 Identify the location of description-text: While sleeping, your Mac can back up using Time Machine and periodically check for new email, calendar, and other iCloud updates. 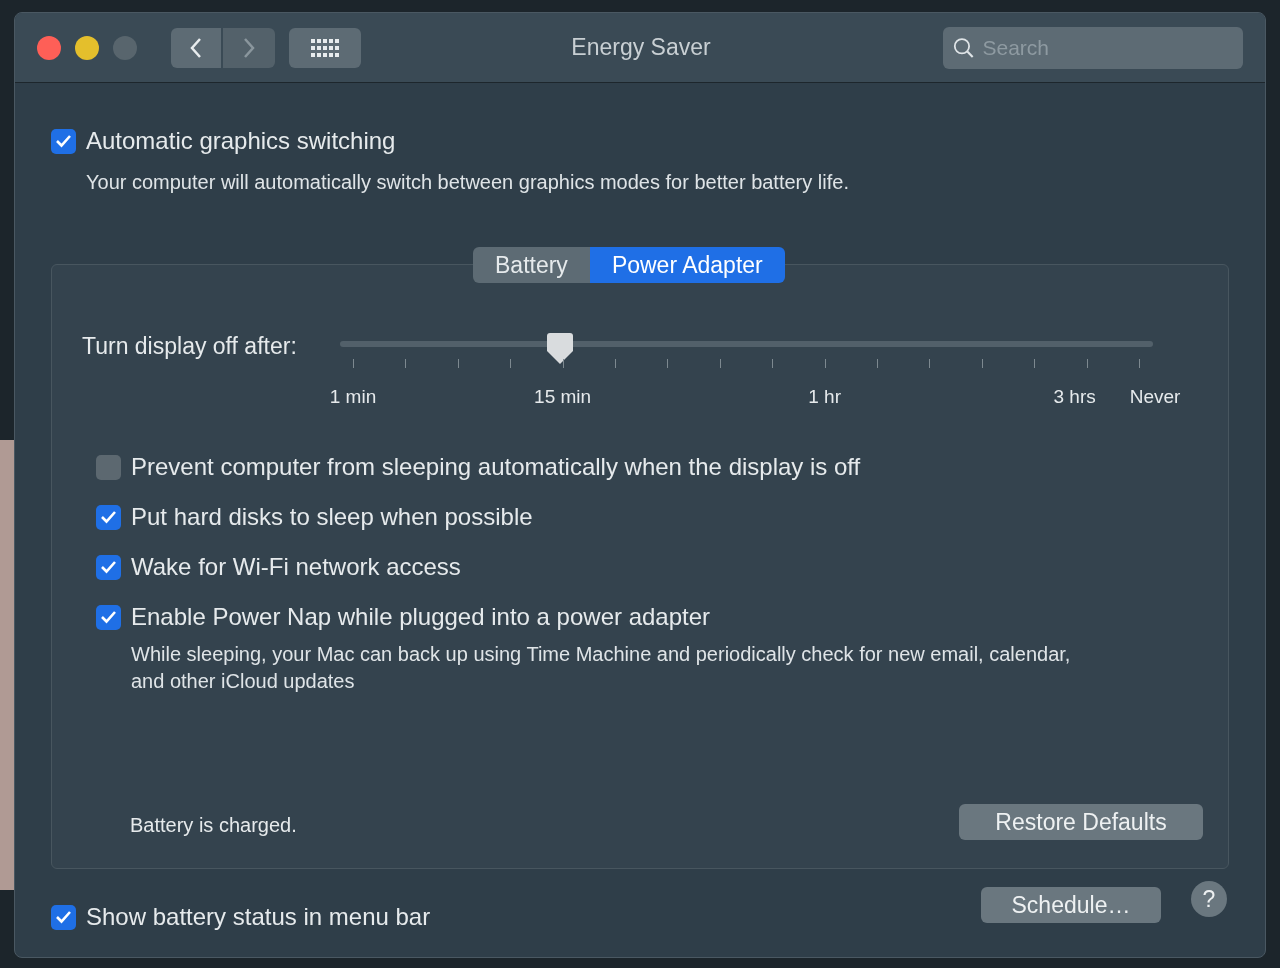
(601, 668).